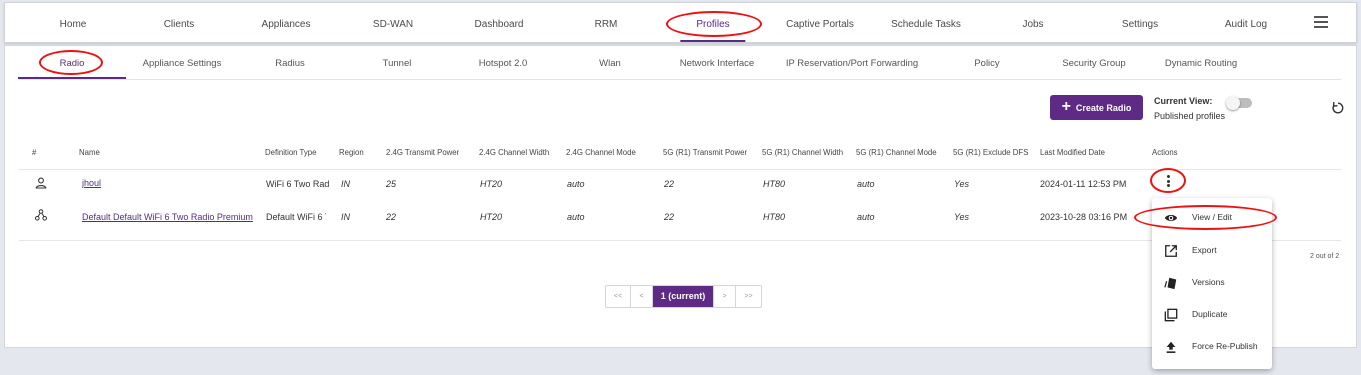  Describe the element at coordinates (351, 152) in the screenshot. I see `col-region: Region` at that location.